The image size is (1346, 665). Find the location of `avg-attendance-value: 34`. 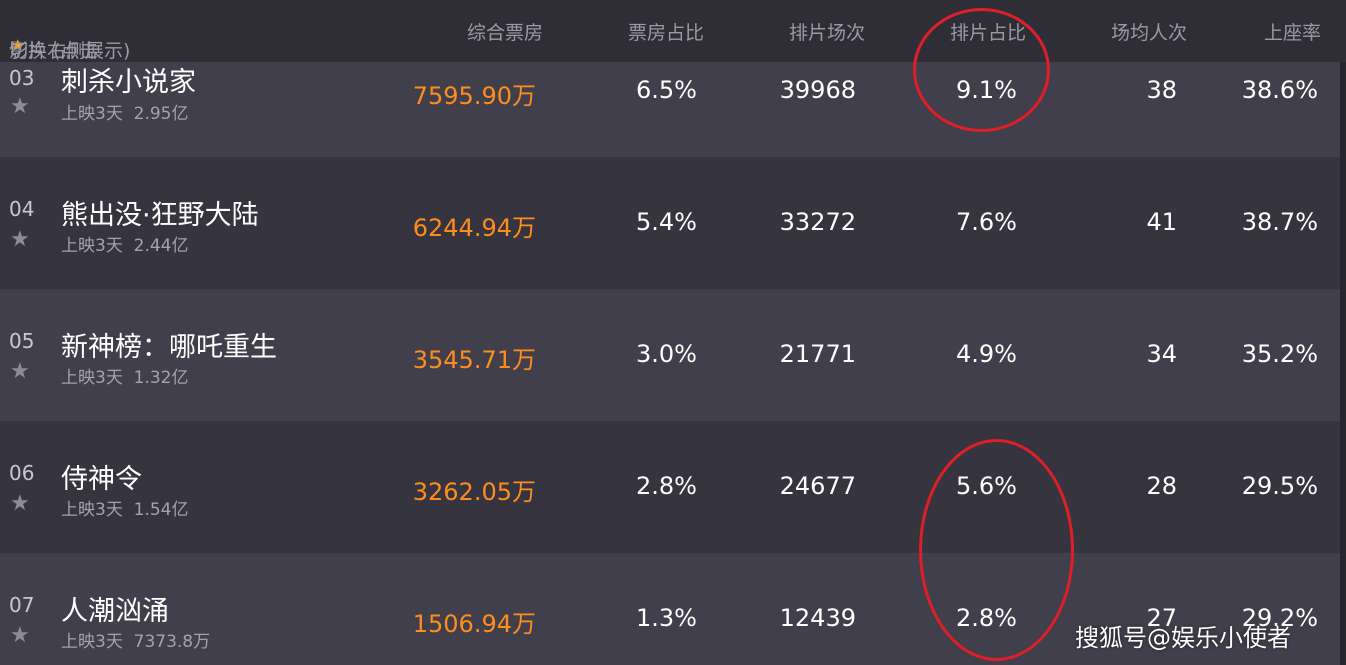

avg-attendance-value: 34 is located at coordinates (1161, 354).